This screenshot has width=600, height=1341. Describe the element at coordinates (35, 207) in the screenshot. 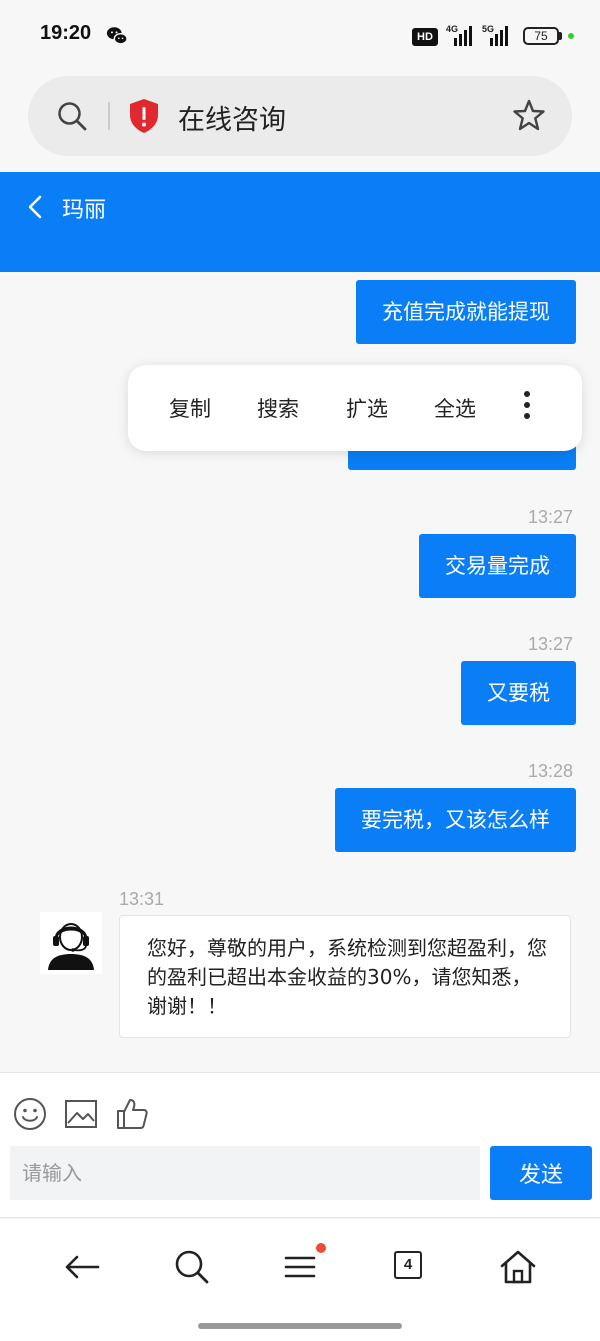

I see `chevron-left-icon` at that location.